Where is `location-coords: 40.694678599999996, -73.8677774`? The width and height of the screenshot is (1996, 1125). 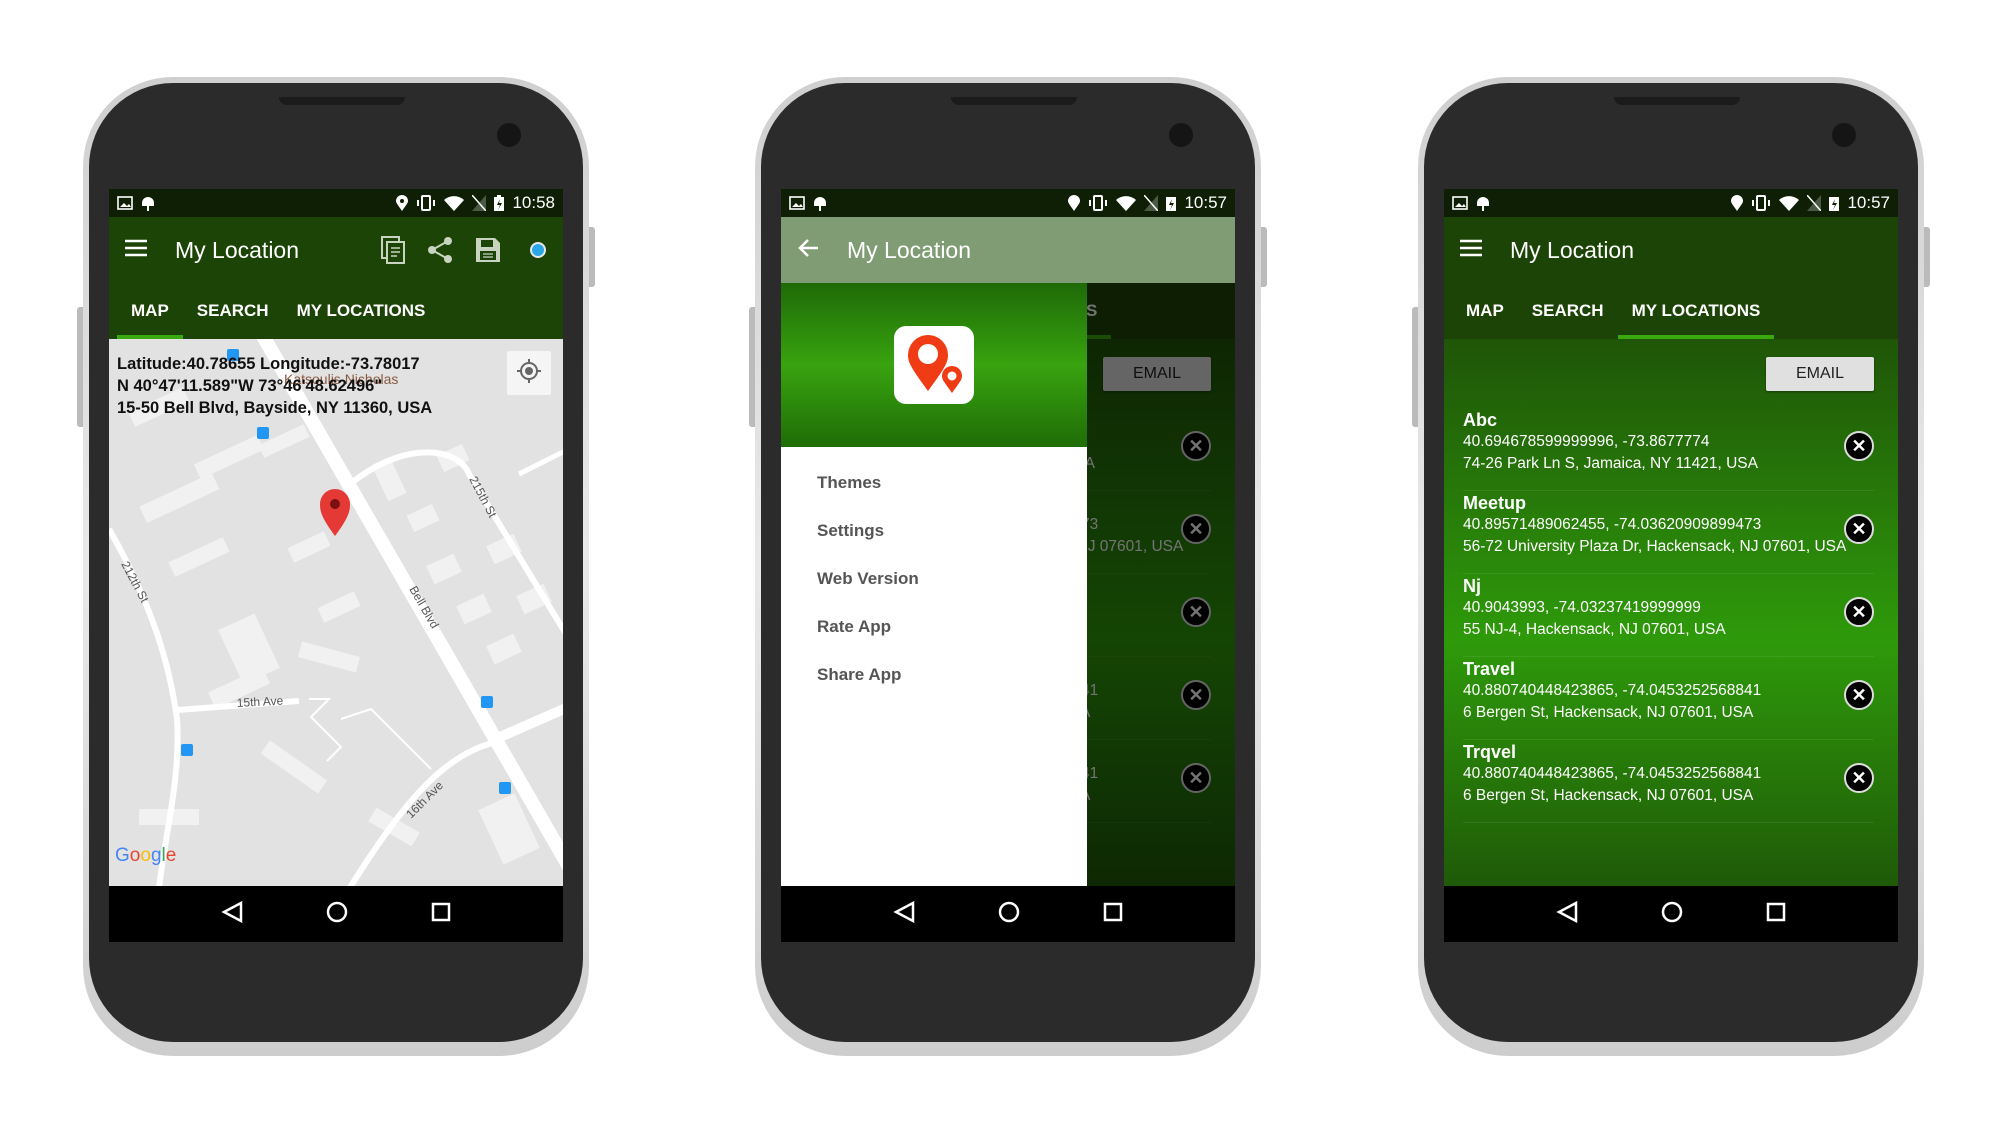 location-coords: 40.694678599999996, -73.8677774 is located at coordinates (1586, 441).